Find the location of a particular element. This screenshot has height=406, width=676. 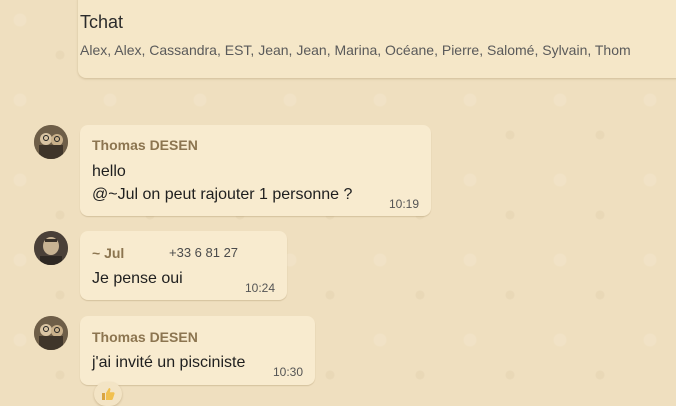

message-text-mention: @~Jul on peut rajouter 1 personne ? is located at coordinates (222, 194).